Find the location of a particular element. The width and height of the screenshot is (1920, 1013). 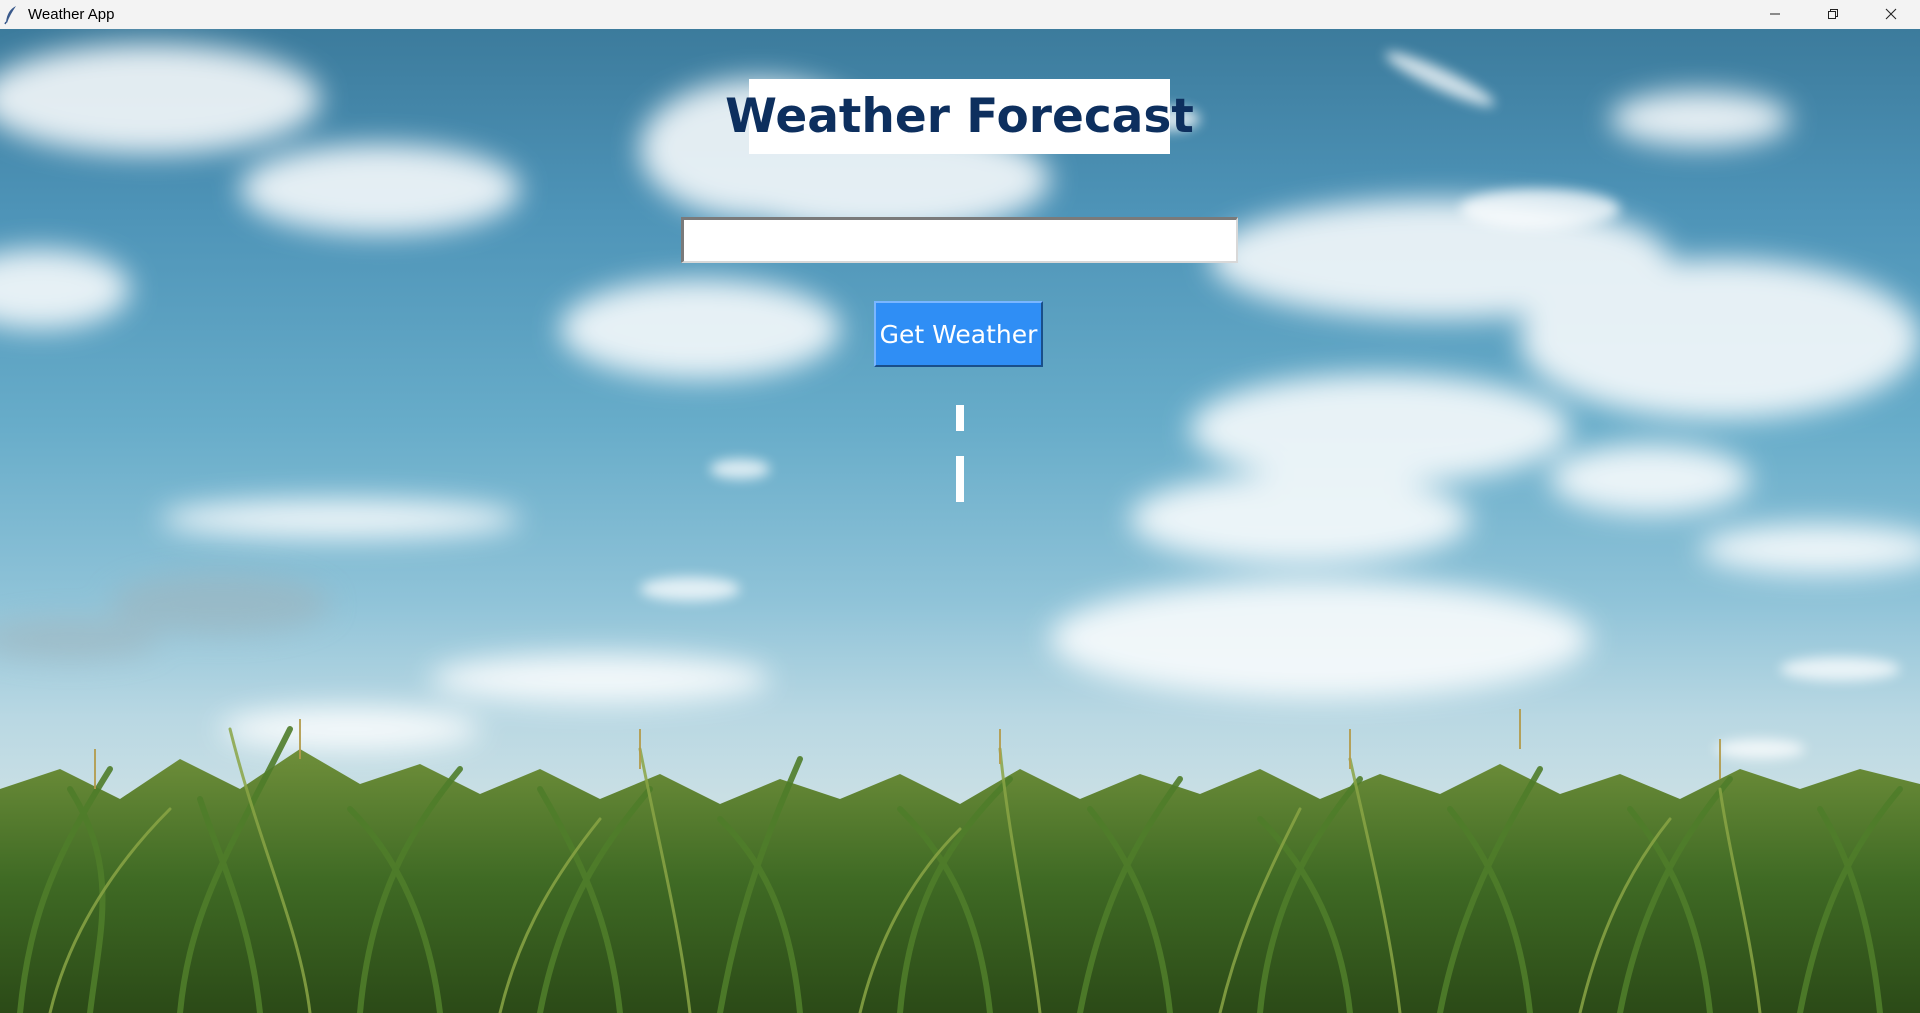

temperature-label is located at coordinates (960, 418).